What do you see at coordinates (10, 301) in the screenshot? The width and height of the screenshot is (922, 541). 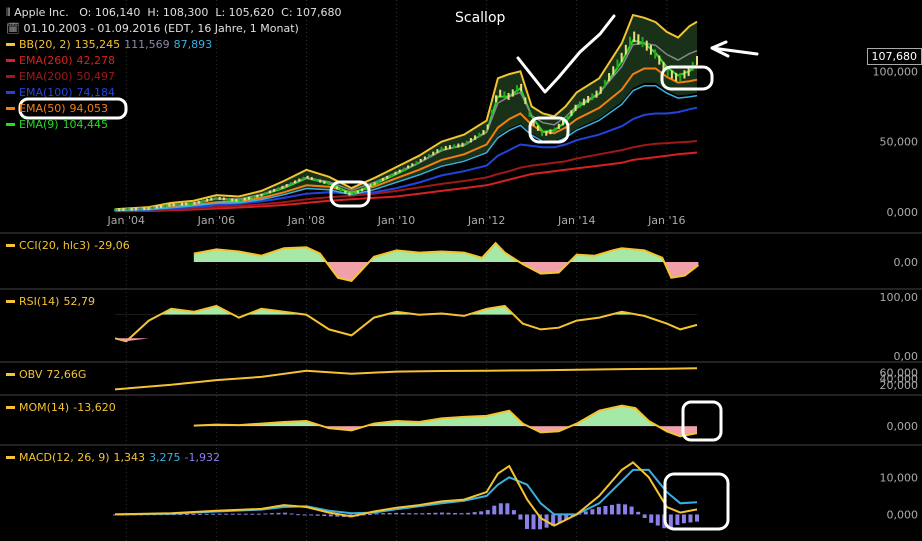 I see `rsi-swatch` at bounding box center [10, 301].